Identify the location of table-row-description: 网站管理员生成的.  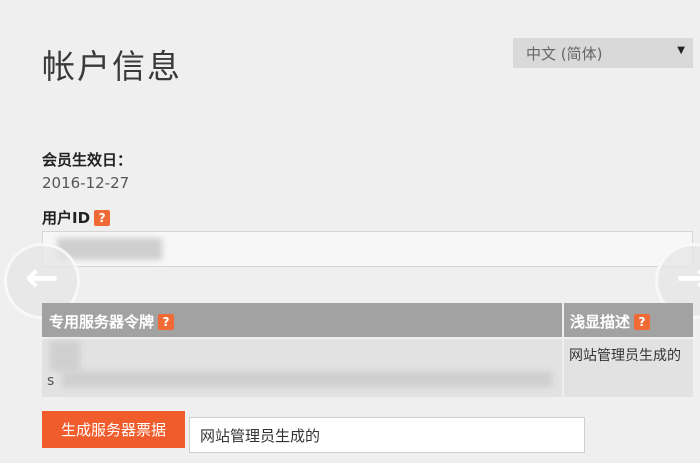
(628, 368).